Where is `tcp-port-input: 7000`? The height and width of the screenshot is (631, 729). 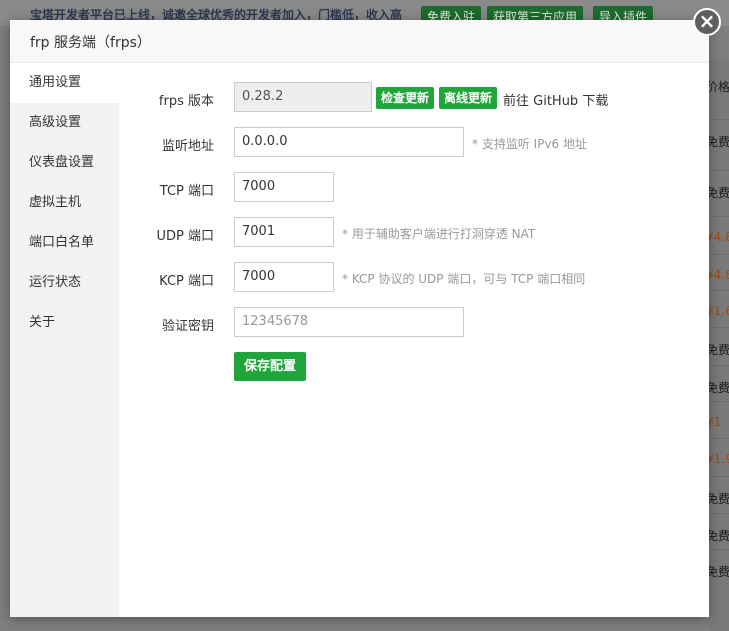
tcp-port-input: 7000 is located at coordinates (284, 187).